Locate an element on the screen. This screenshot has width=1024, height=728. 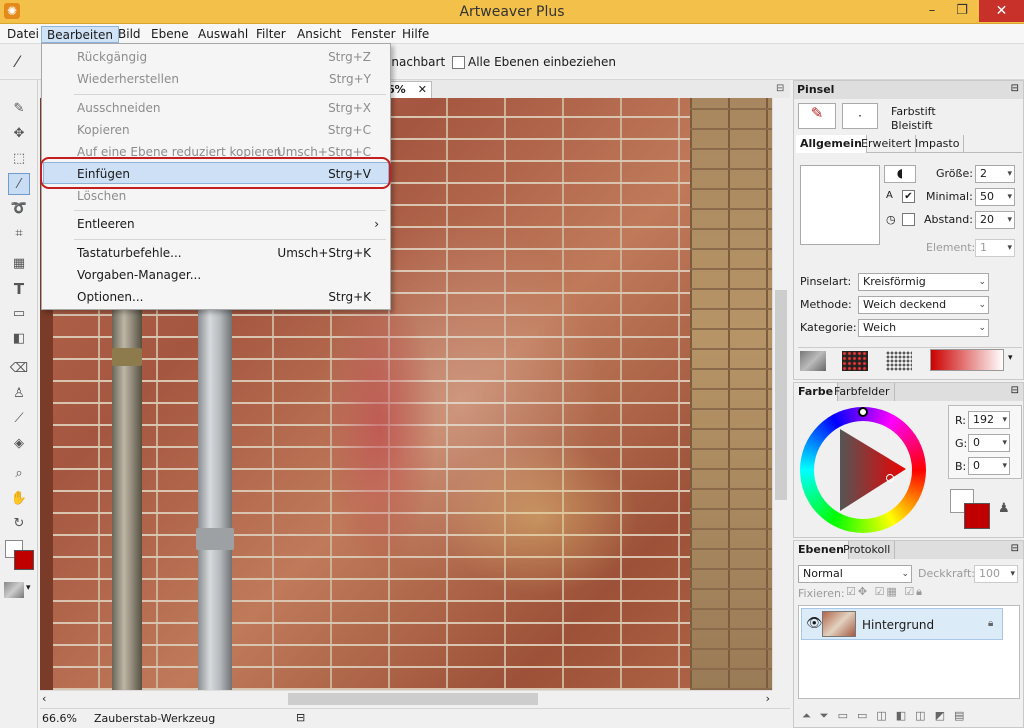
zoom-level: 66.6% is located at coordinates (59, 718).